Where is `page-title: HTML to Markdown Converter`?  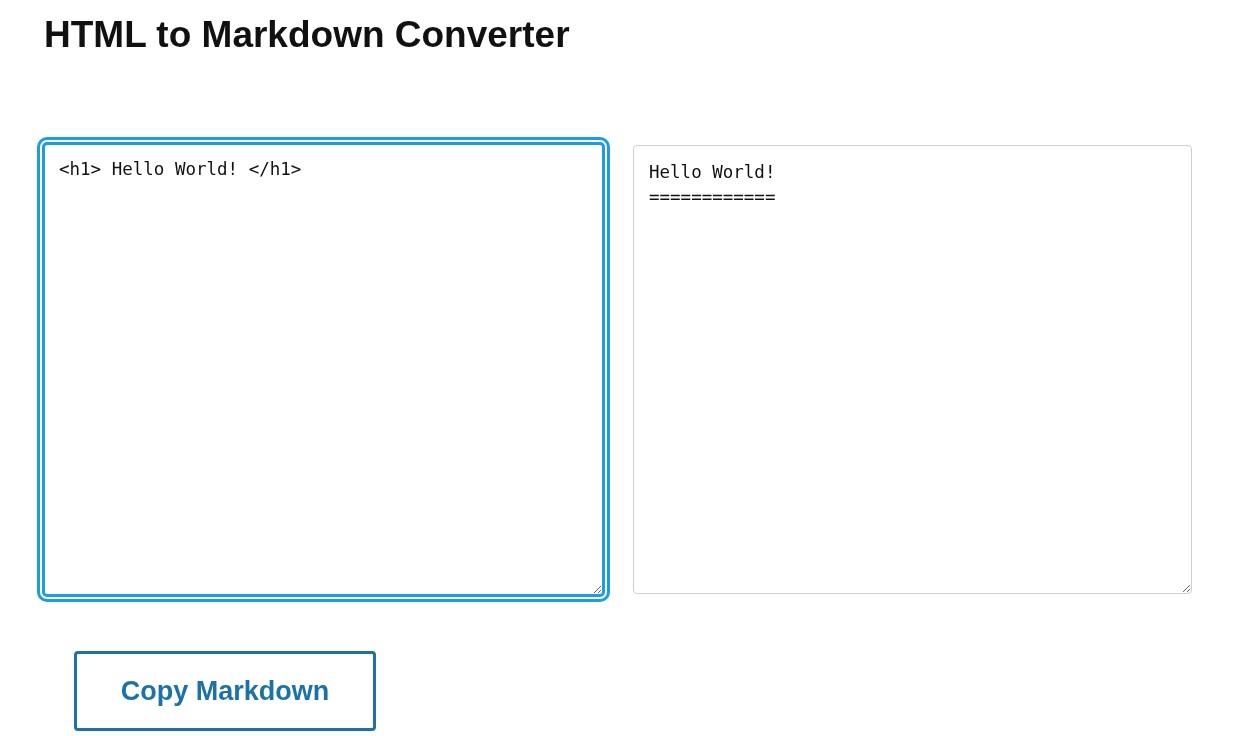 page-title: HTML to Markdown Converter is located at coordinates (307, 35).